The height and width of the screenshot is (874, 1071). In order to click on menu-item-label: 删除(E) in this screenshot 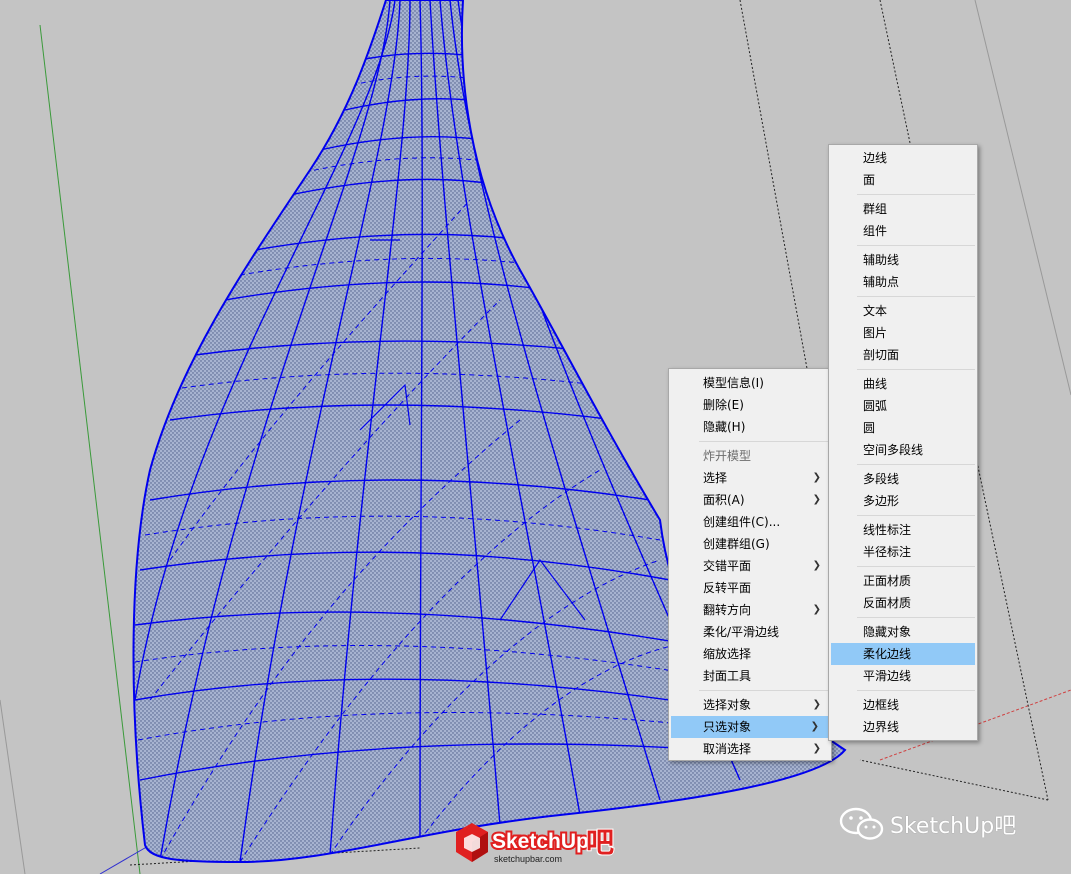, I will do `click(723, 405)`.